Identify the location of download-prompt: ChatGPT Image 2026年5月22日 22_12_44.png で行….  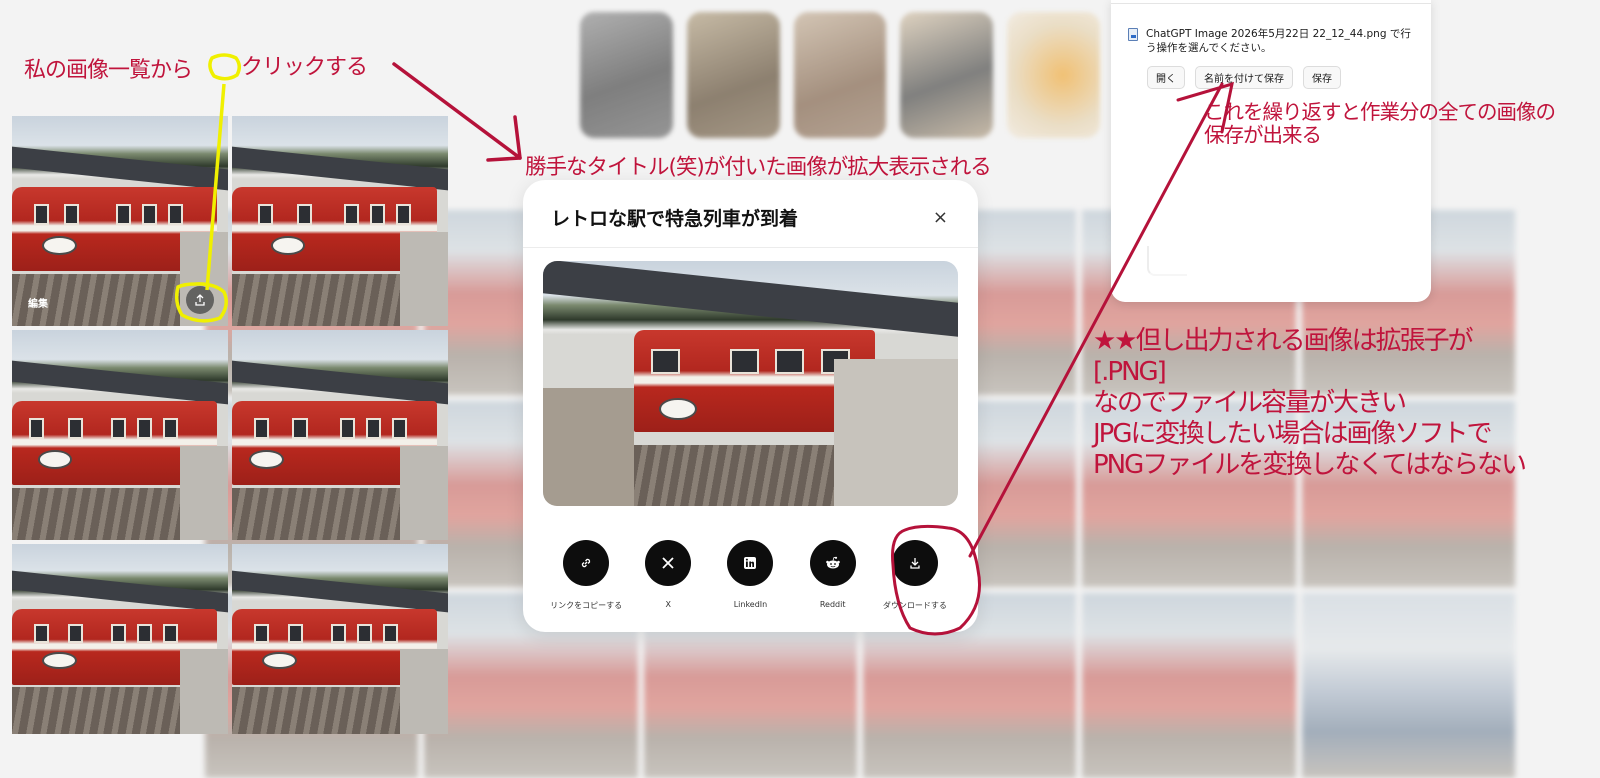
(1271, 151).